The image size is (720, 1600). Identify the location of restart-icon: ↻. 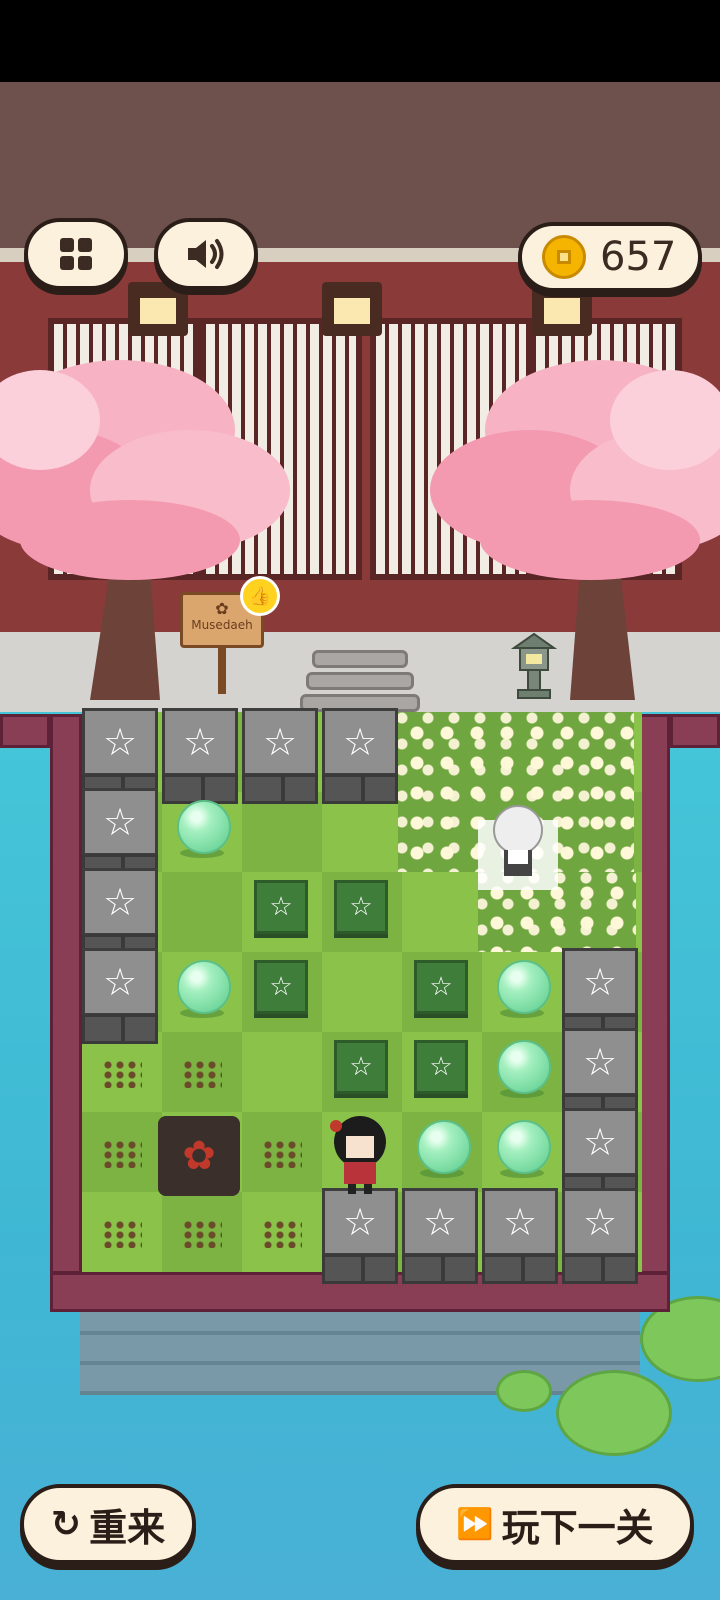
(66, 1524).